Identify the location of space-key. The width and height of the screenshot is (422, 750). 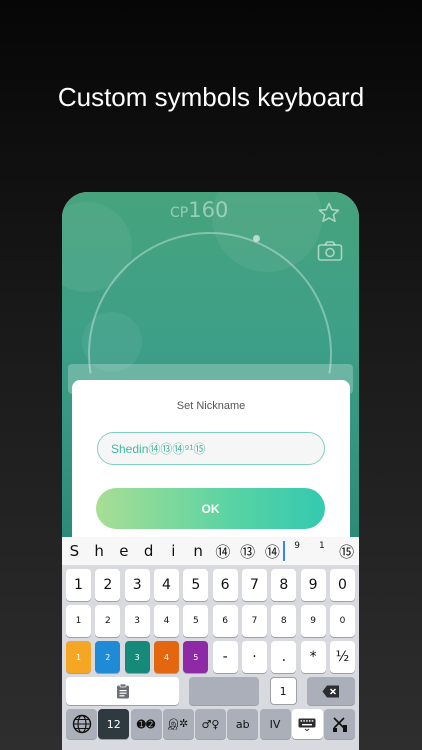
(224, 691).